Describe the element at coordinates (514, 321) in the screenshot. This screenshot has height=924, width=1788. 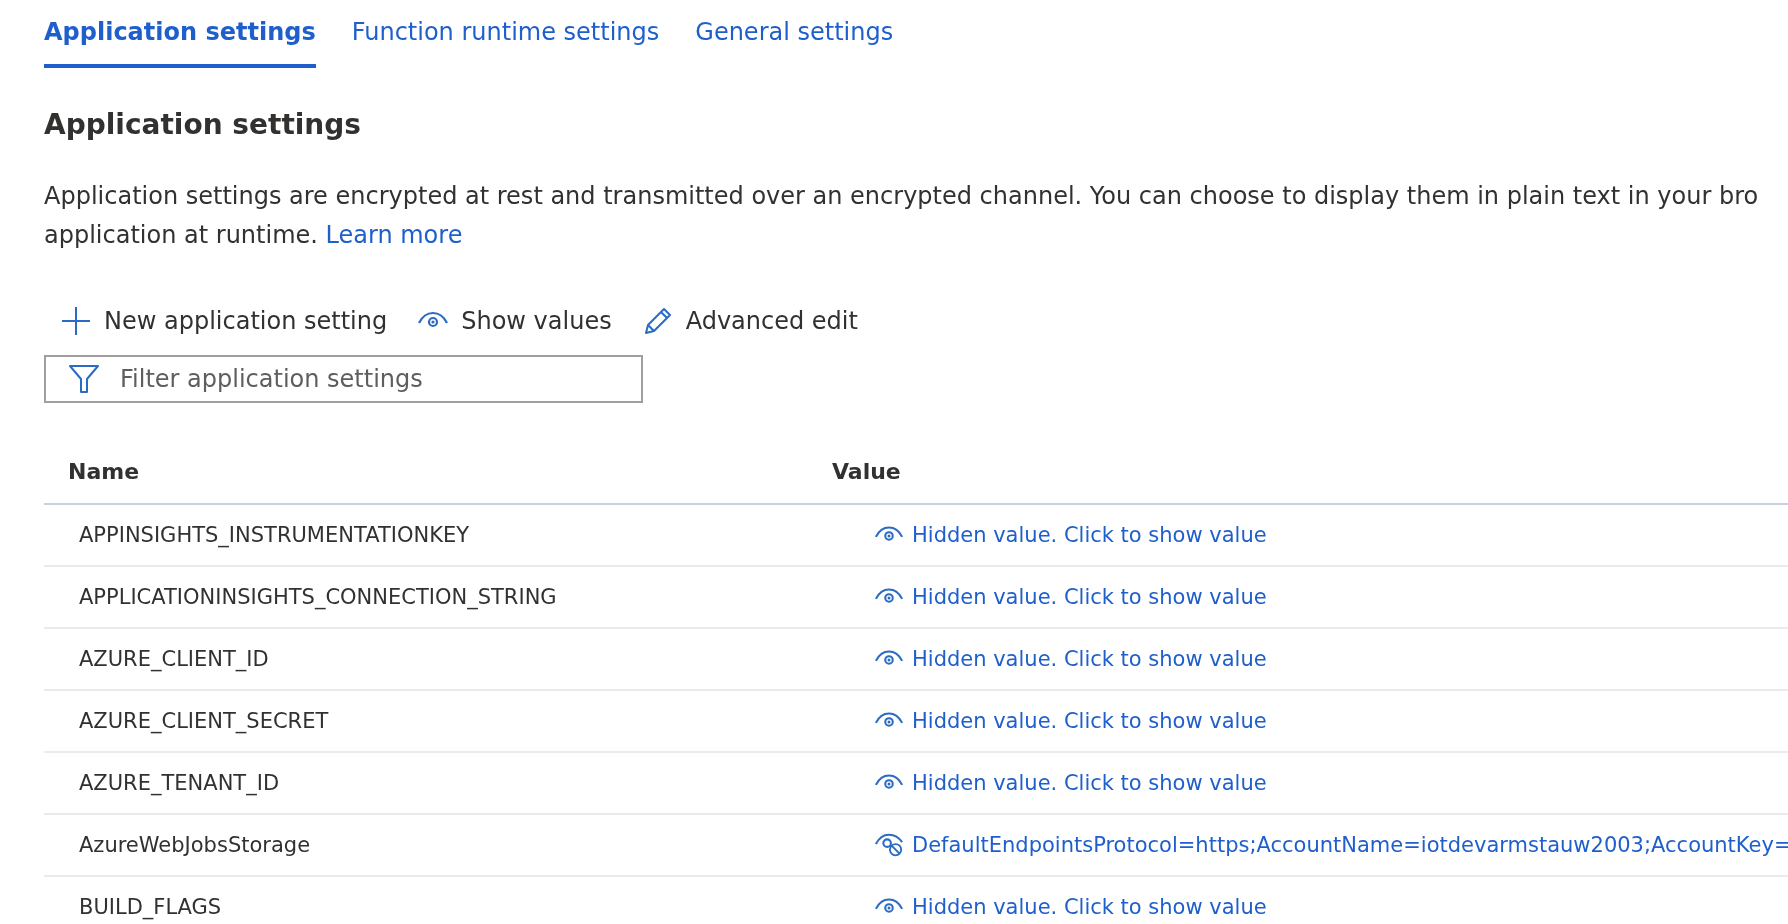
I see `show-values-button: Show values` at that location.